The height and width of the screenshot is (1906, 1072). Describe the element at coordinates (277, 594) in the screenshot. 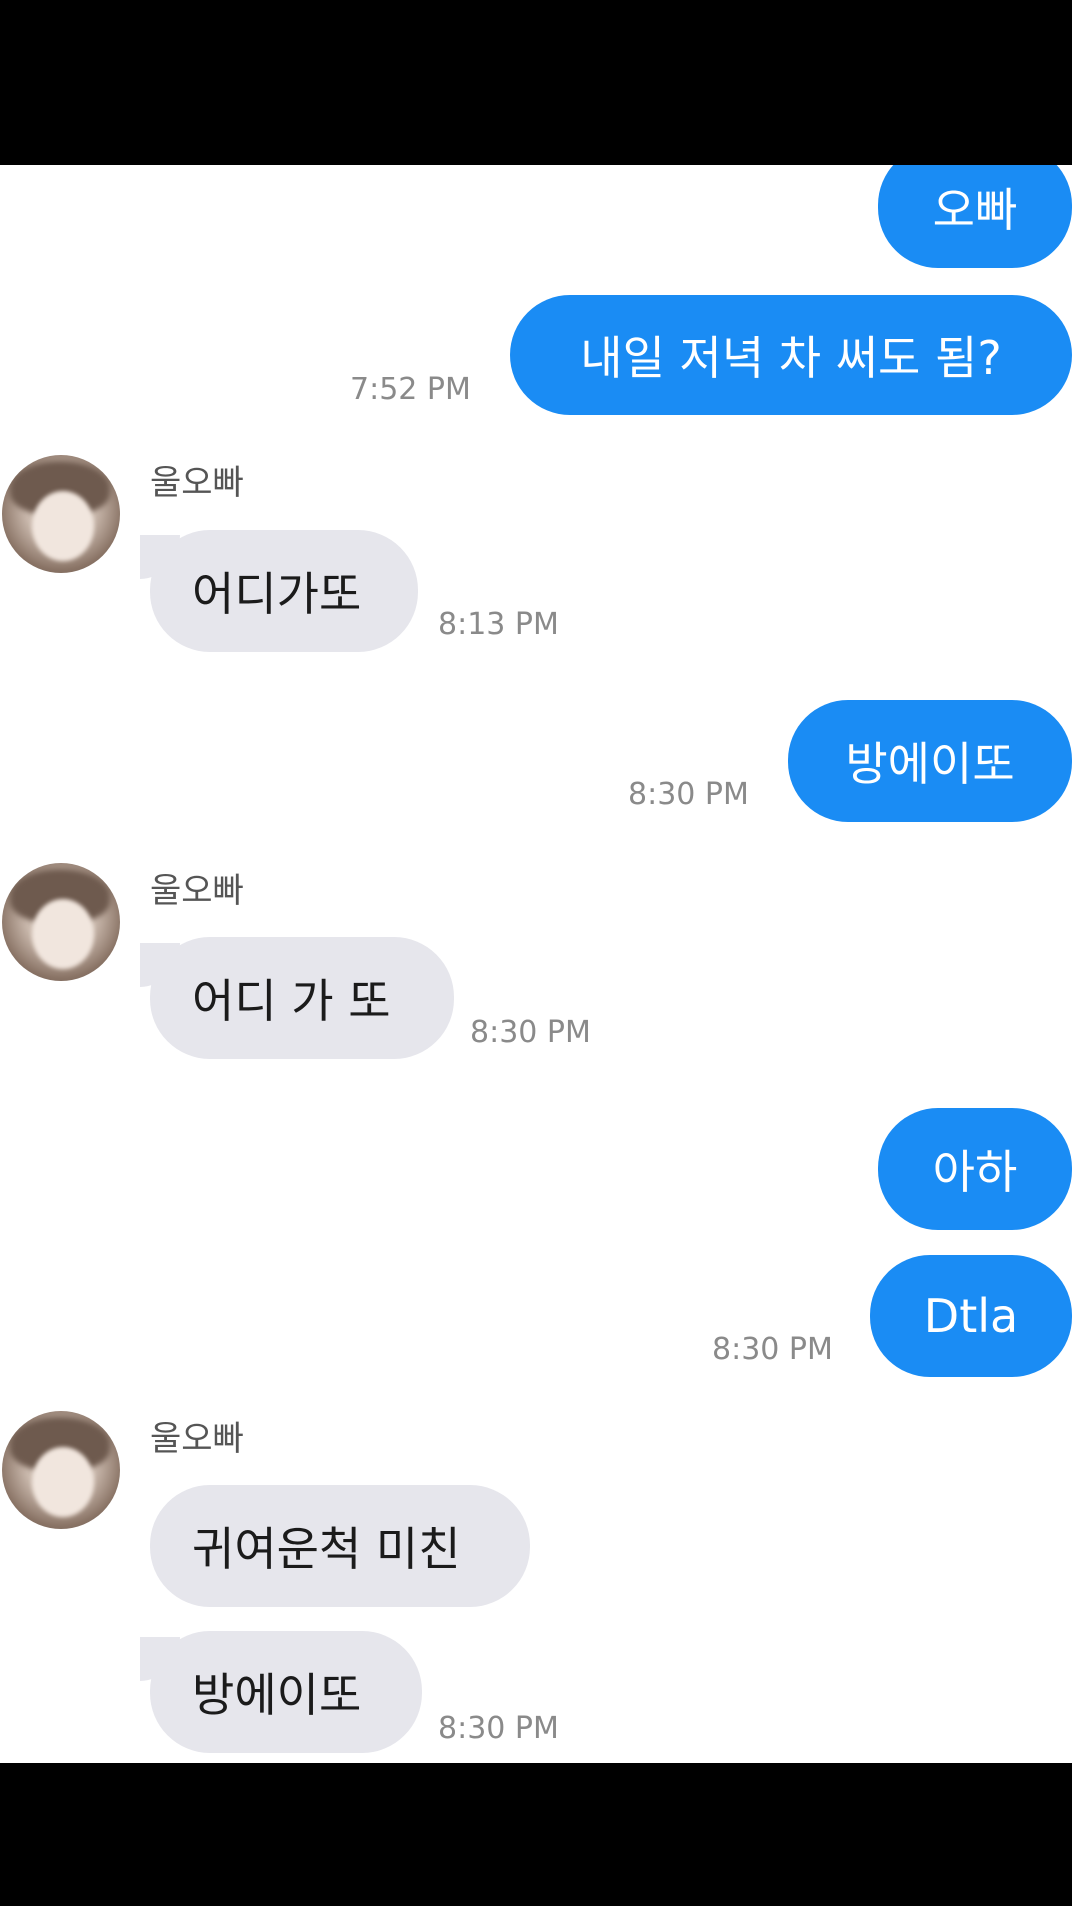

I see `message-text: 어디가또` at that location.